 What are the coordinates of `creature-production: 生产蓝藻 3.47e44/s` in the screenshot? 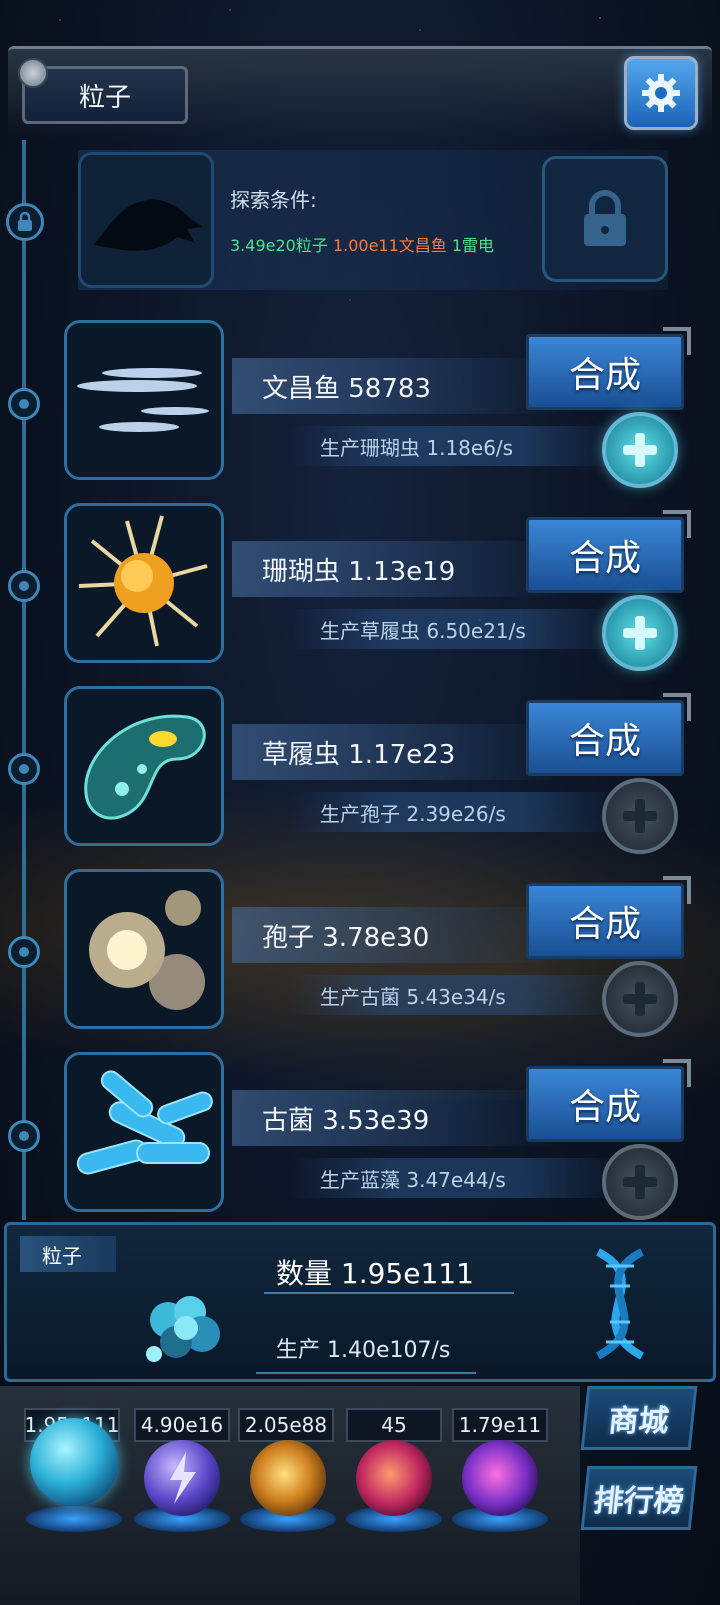 It's located at (455, 1178).